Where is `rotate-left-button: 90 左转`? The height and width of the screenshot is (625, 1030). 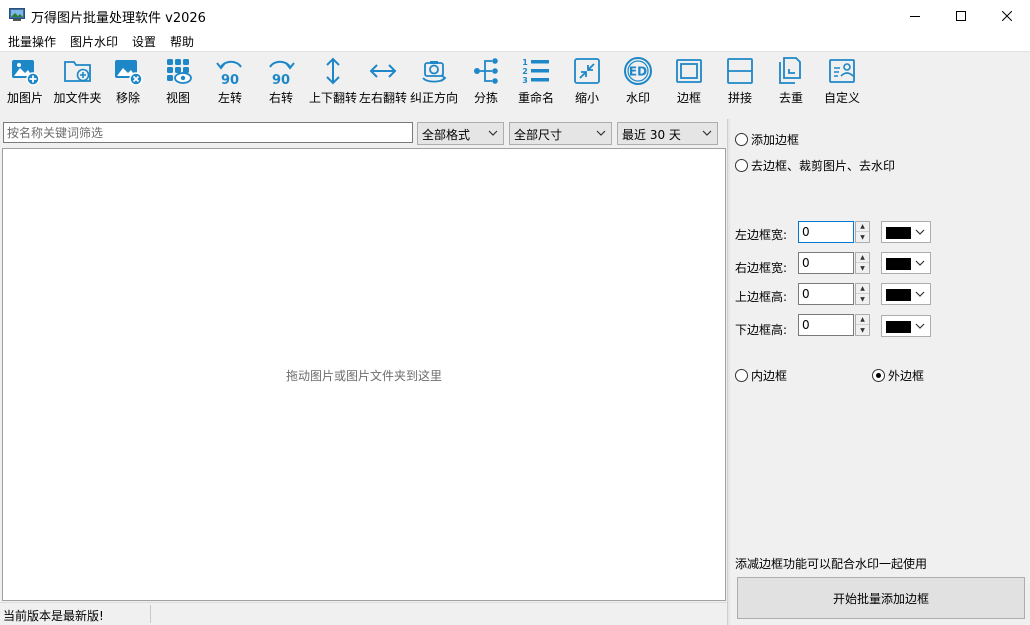
rotate-left-button: 90 左转 is located at coordinates (230, 82).